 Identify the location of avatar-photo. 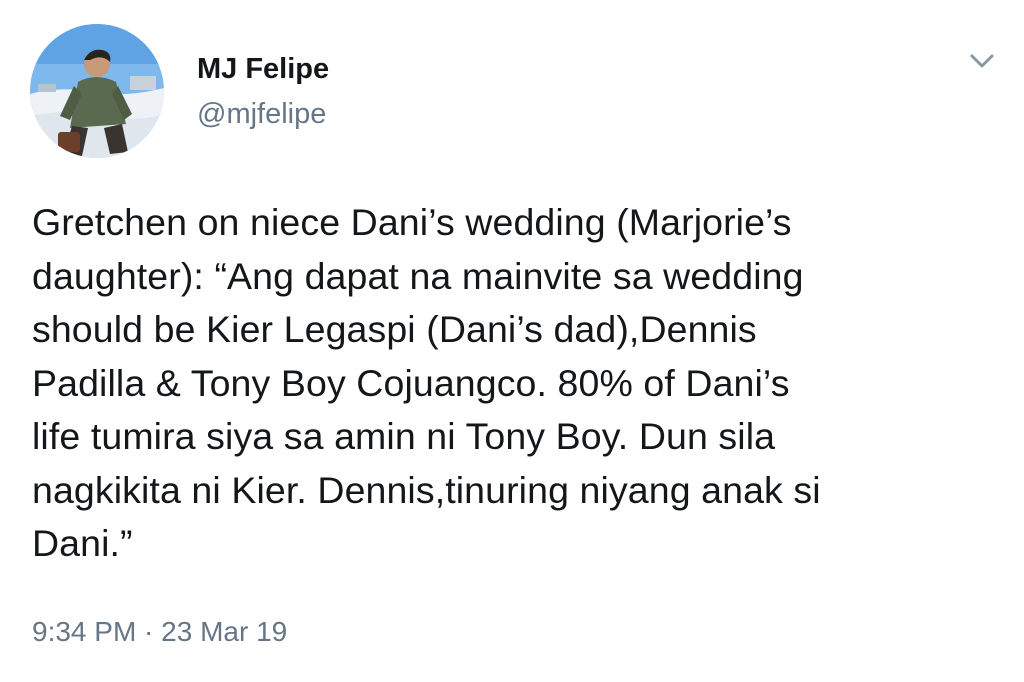
(97, 91).